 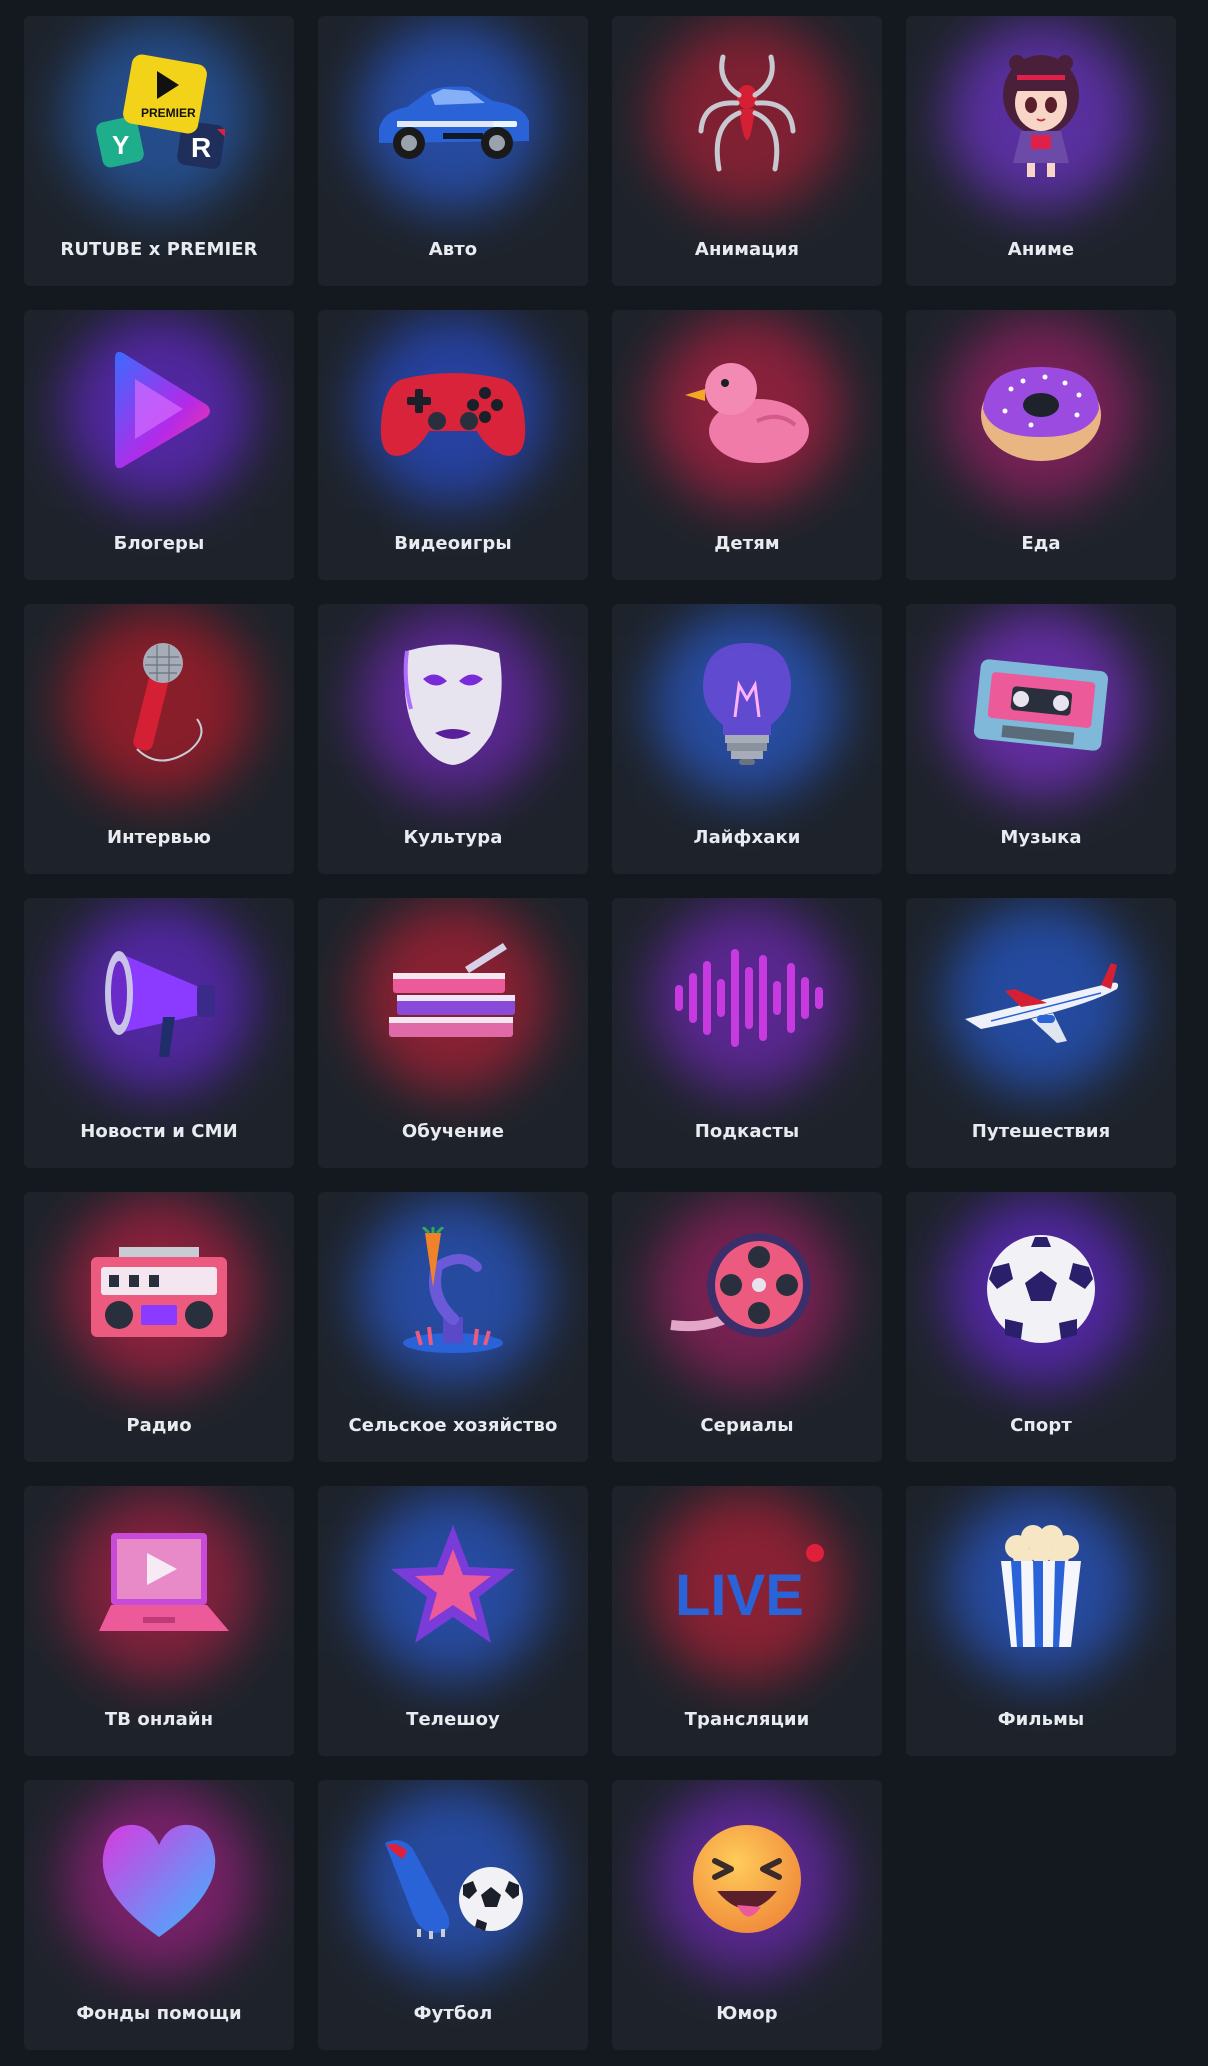 I want to click on category-label: Радио, so click(x=159, y=1425).